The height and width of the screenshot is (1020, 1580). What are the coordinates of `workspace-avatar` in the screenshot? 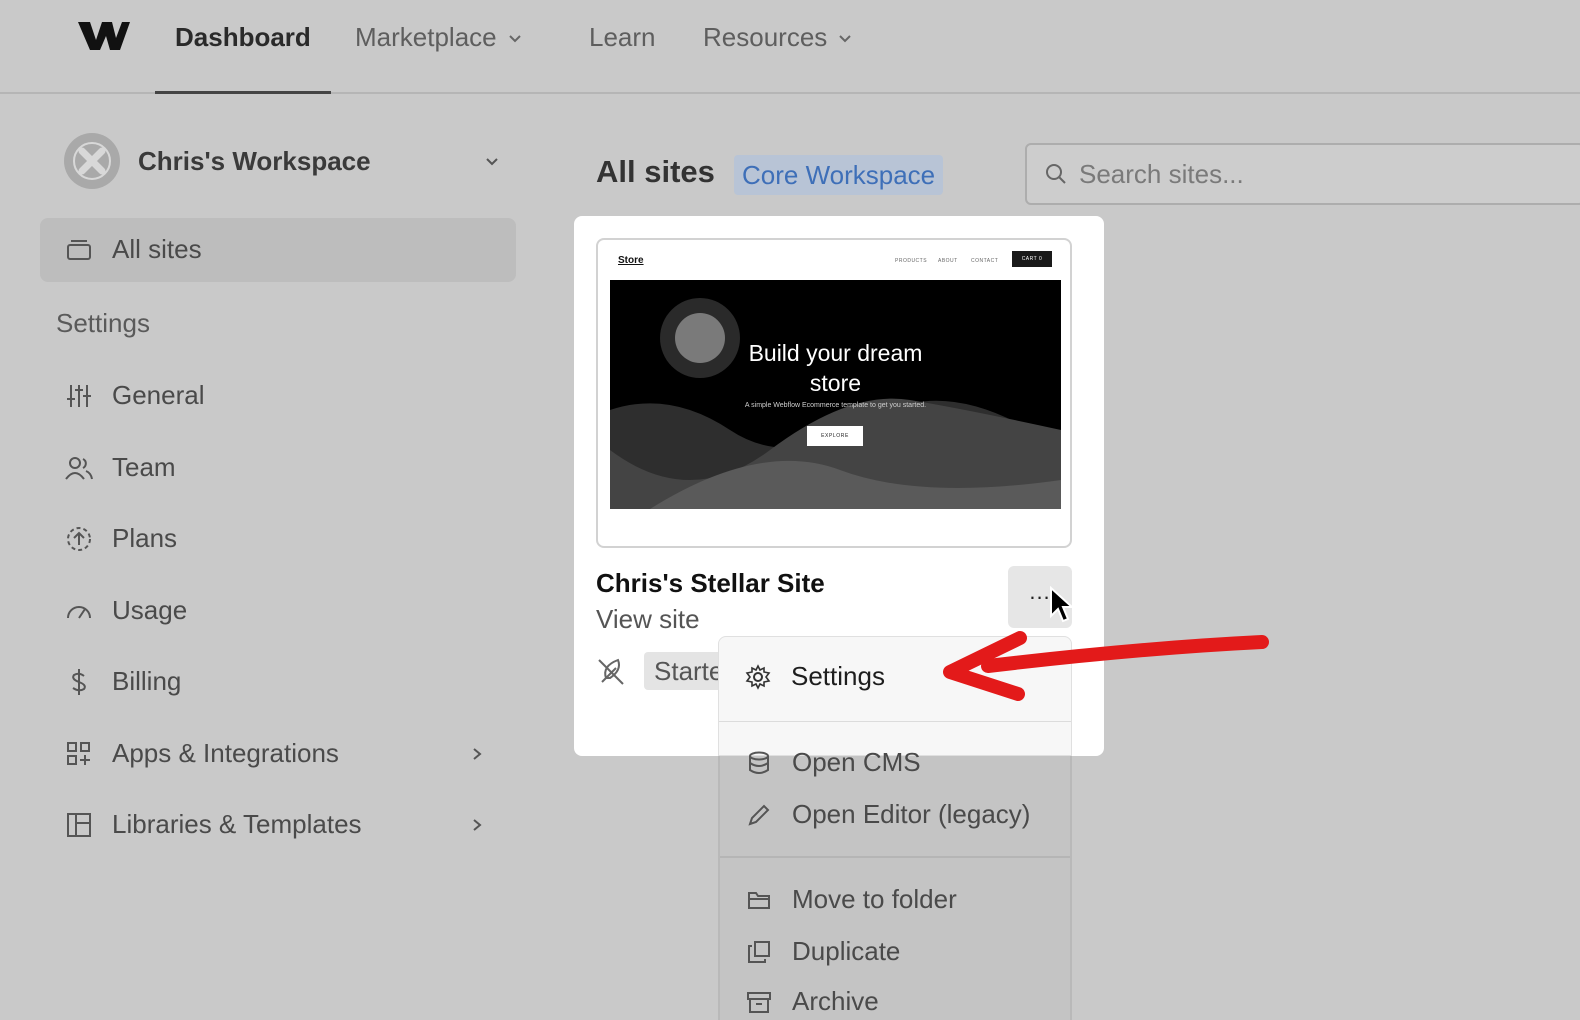 It's located at (92, 161).